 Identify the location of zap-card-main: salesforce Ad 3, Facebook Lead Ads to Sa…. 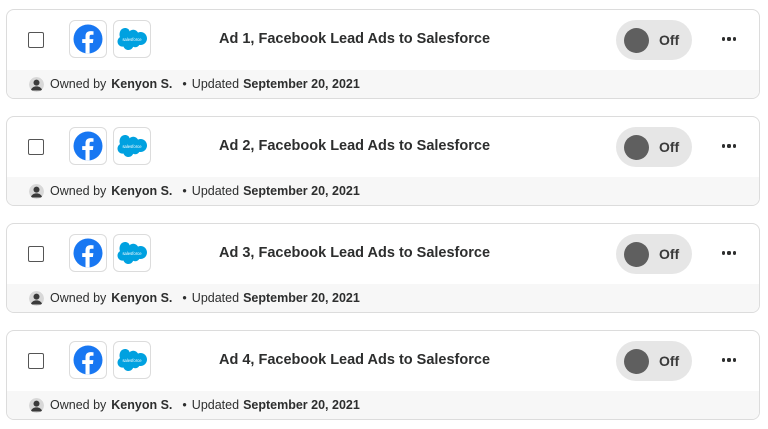
(383, 255).